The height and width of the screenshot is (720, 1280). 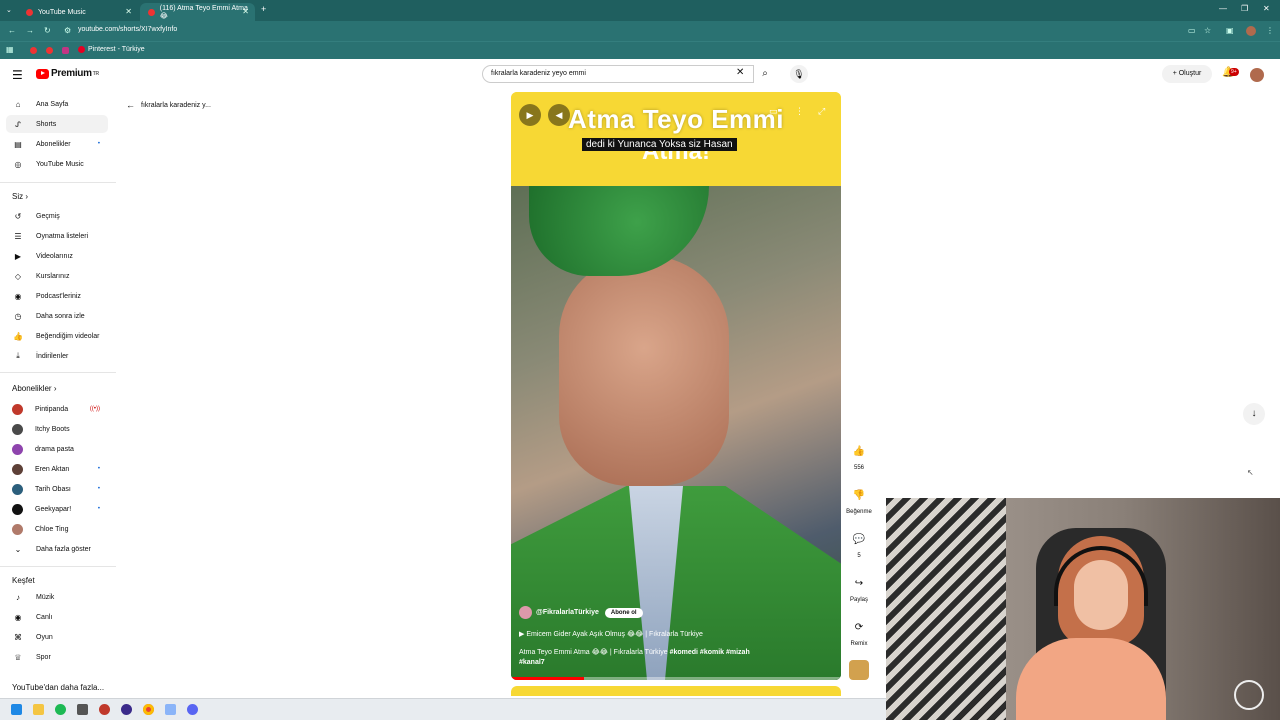 I want to click on subscribe-button: Abone ol, so click(x=623, y=612).